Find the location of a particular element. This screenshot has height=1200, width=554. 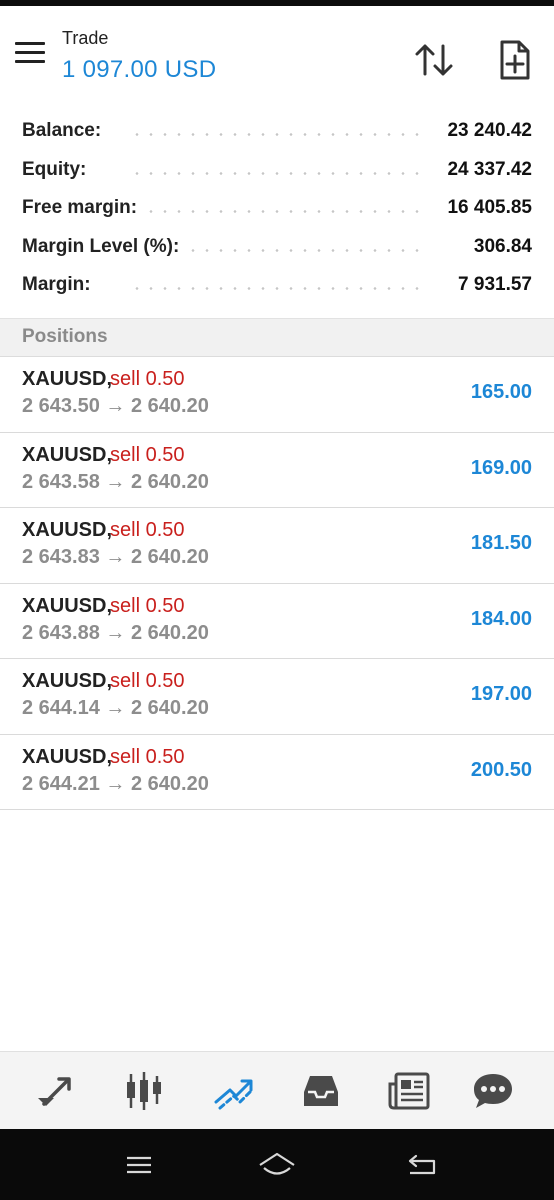

page-title: Trade is located at coordinates (85, 38).